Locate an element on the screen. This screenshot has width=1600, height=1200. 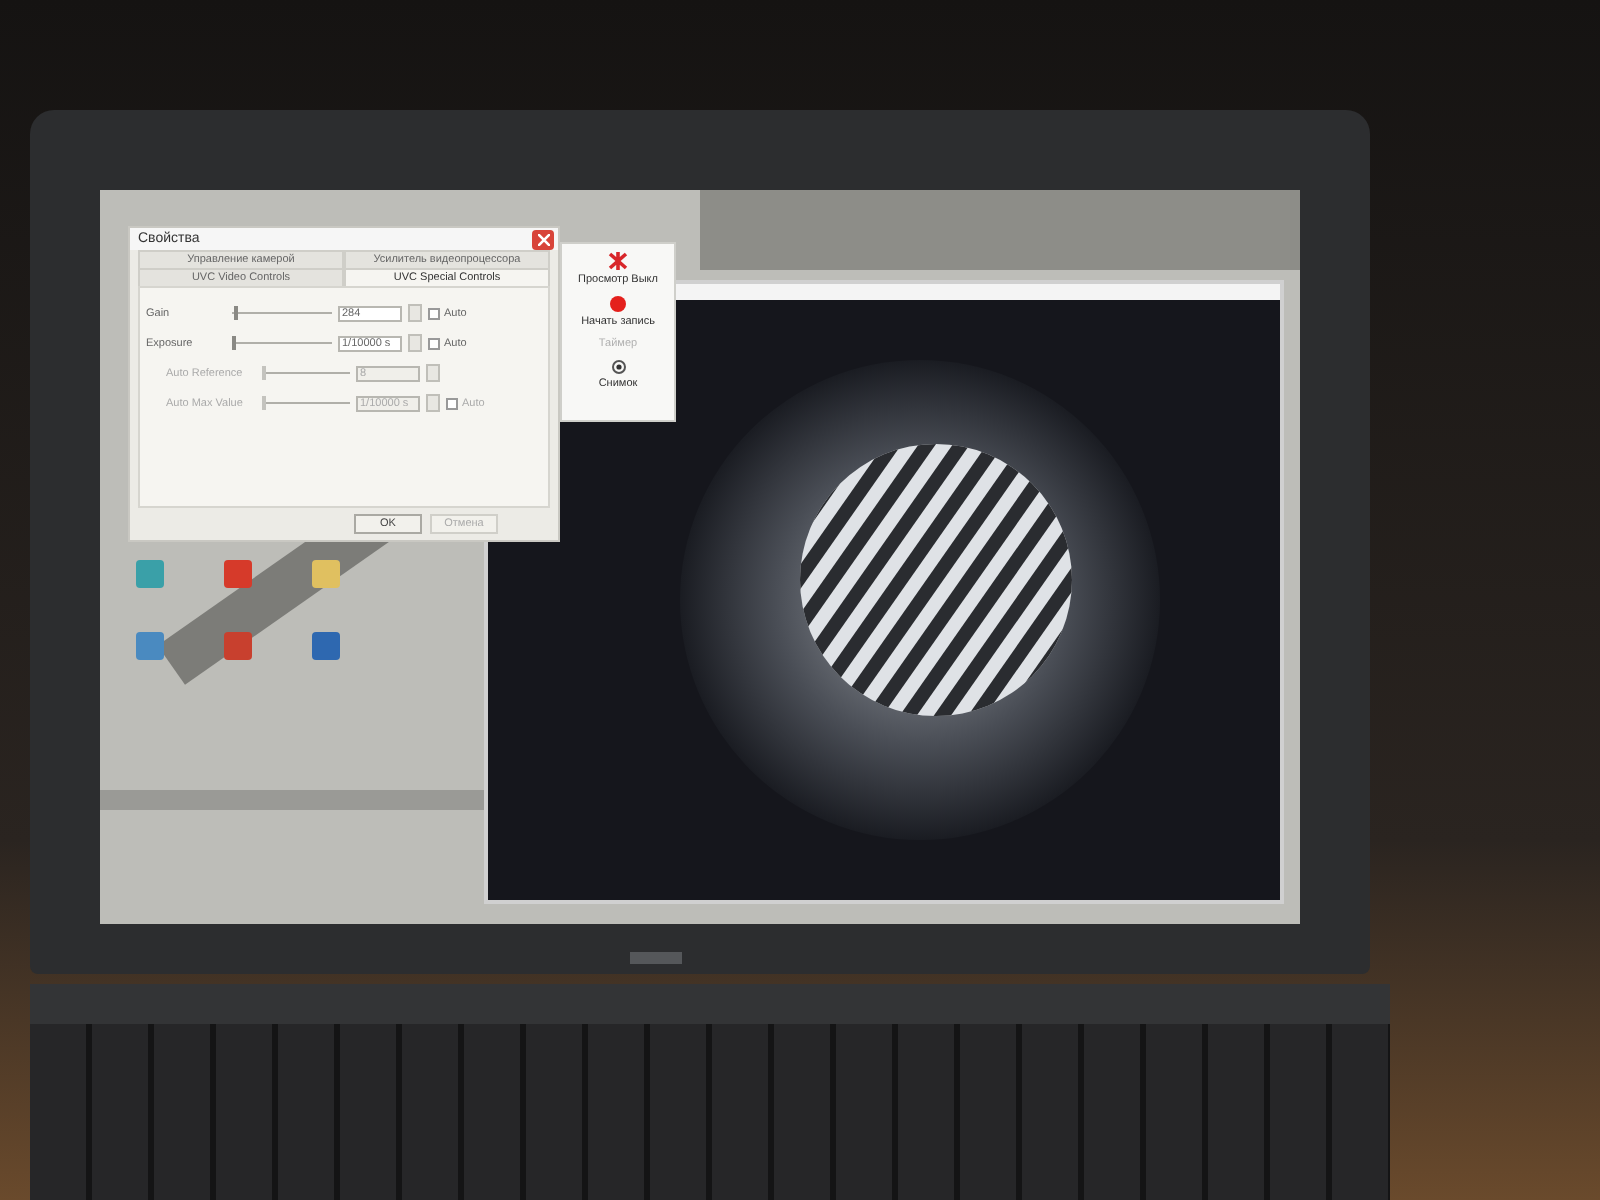
close-icon is located at coordinates (543, 239).